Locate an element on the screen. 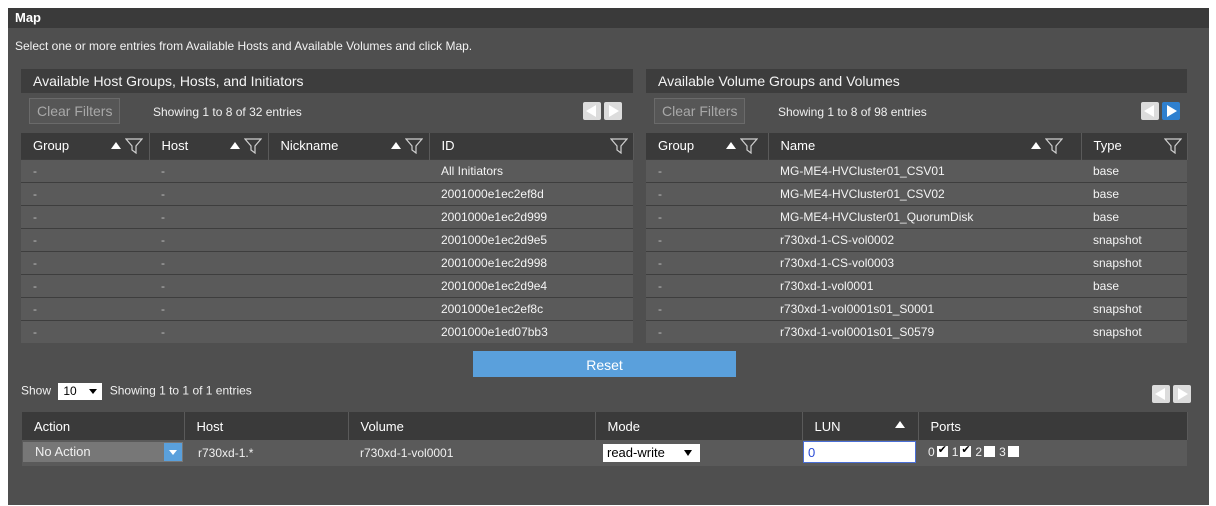 The width and height of the screenshot is (1216, 506). volumes-col-name: Name is located at coordinates (925, 146).